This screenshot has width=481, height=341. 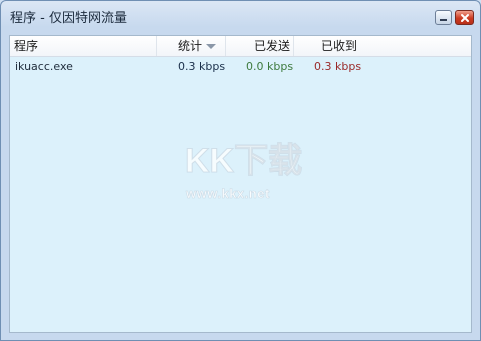 I want to click on close-button, so click(x=464, y=17).